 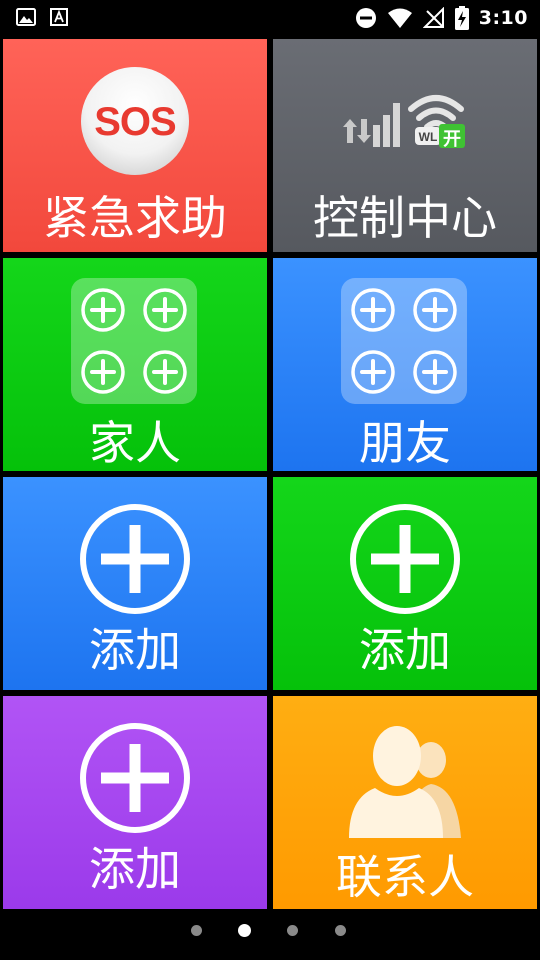 I want to click on font-icon, so click(x=59, y=17).